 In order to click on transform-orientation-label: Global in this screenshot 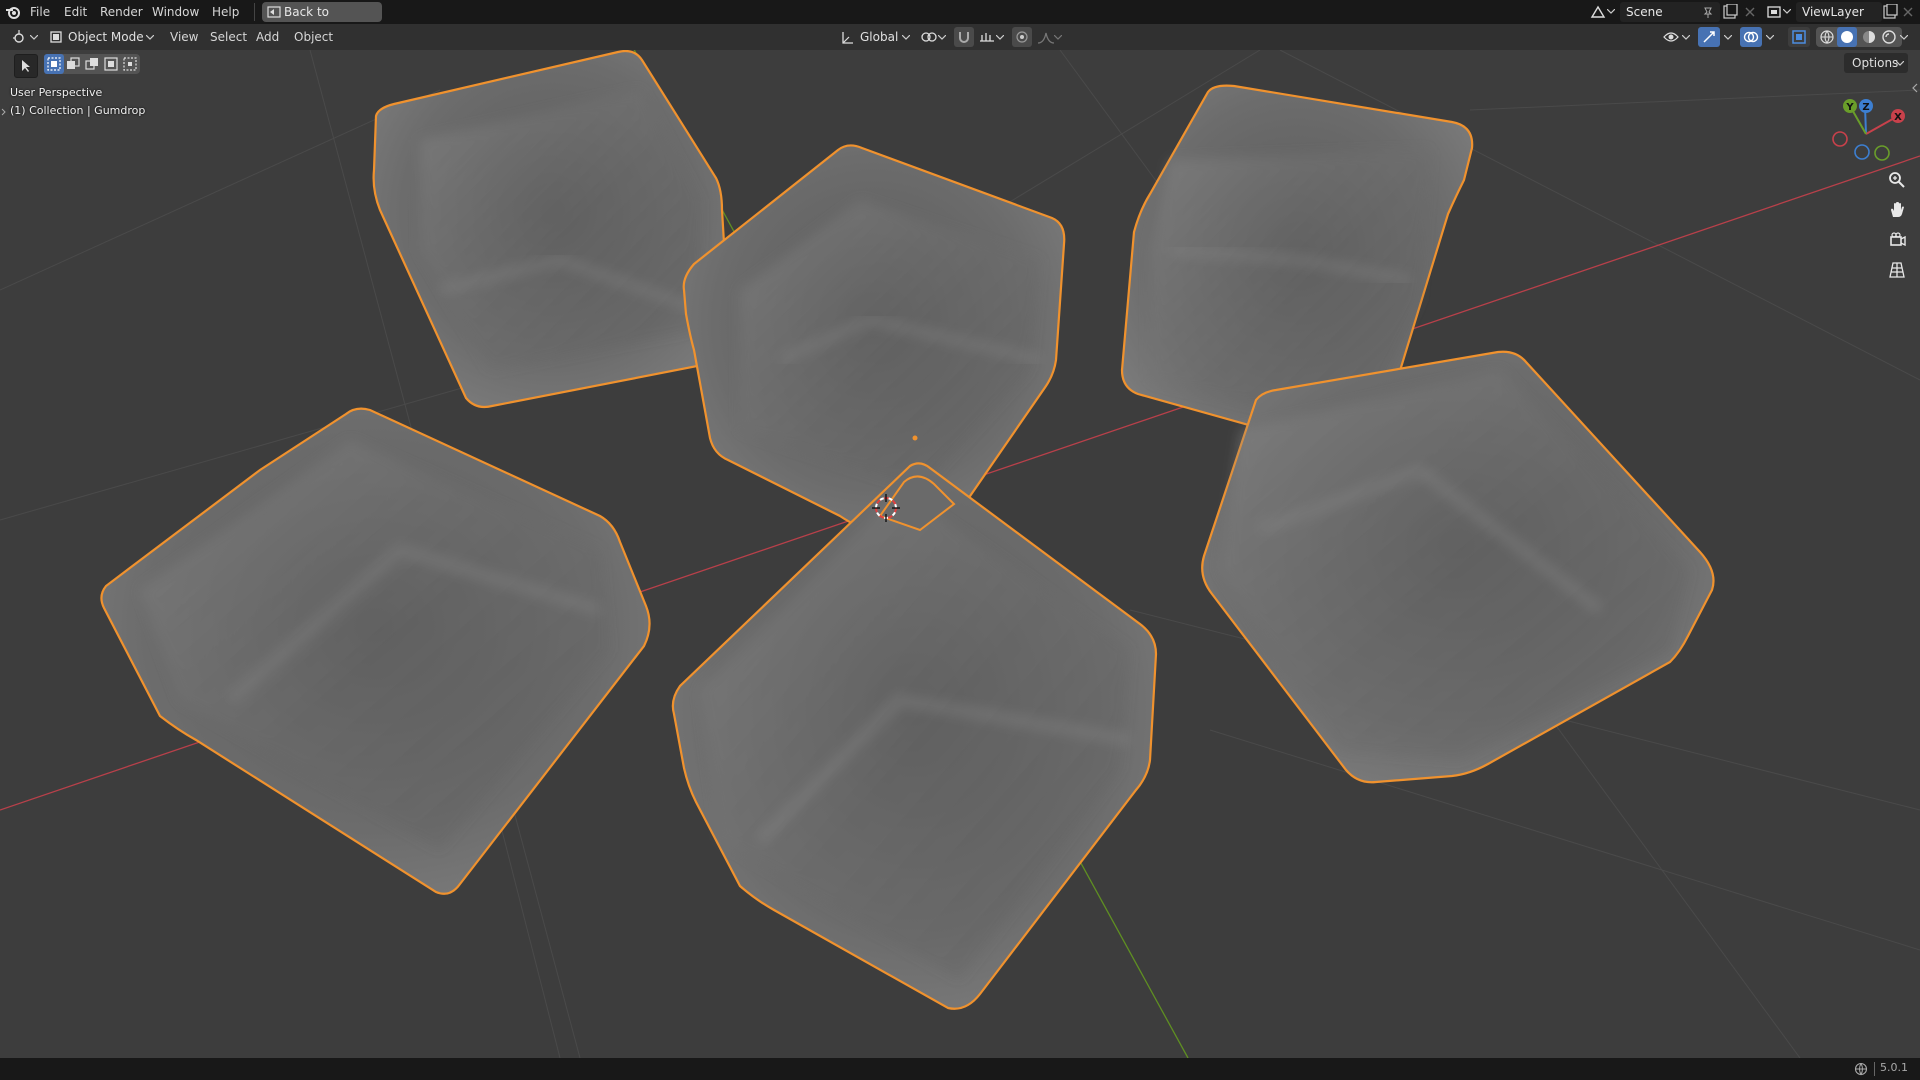, I will do `click(879, 37)`.